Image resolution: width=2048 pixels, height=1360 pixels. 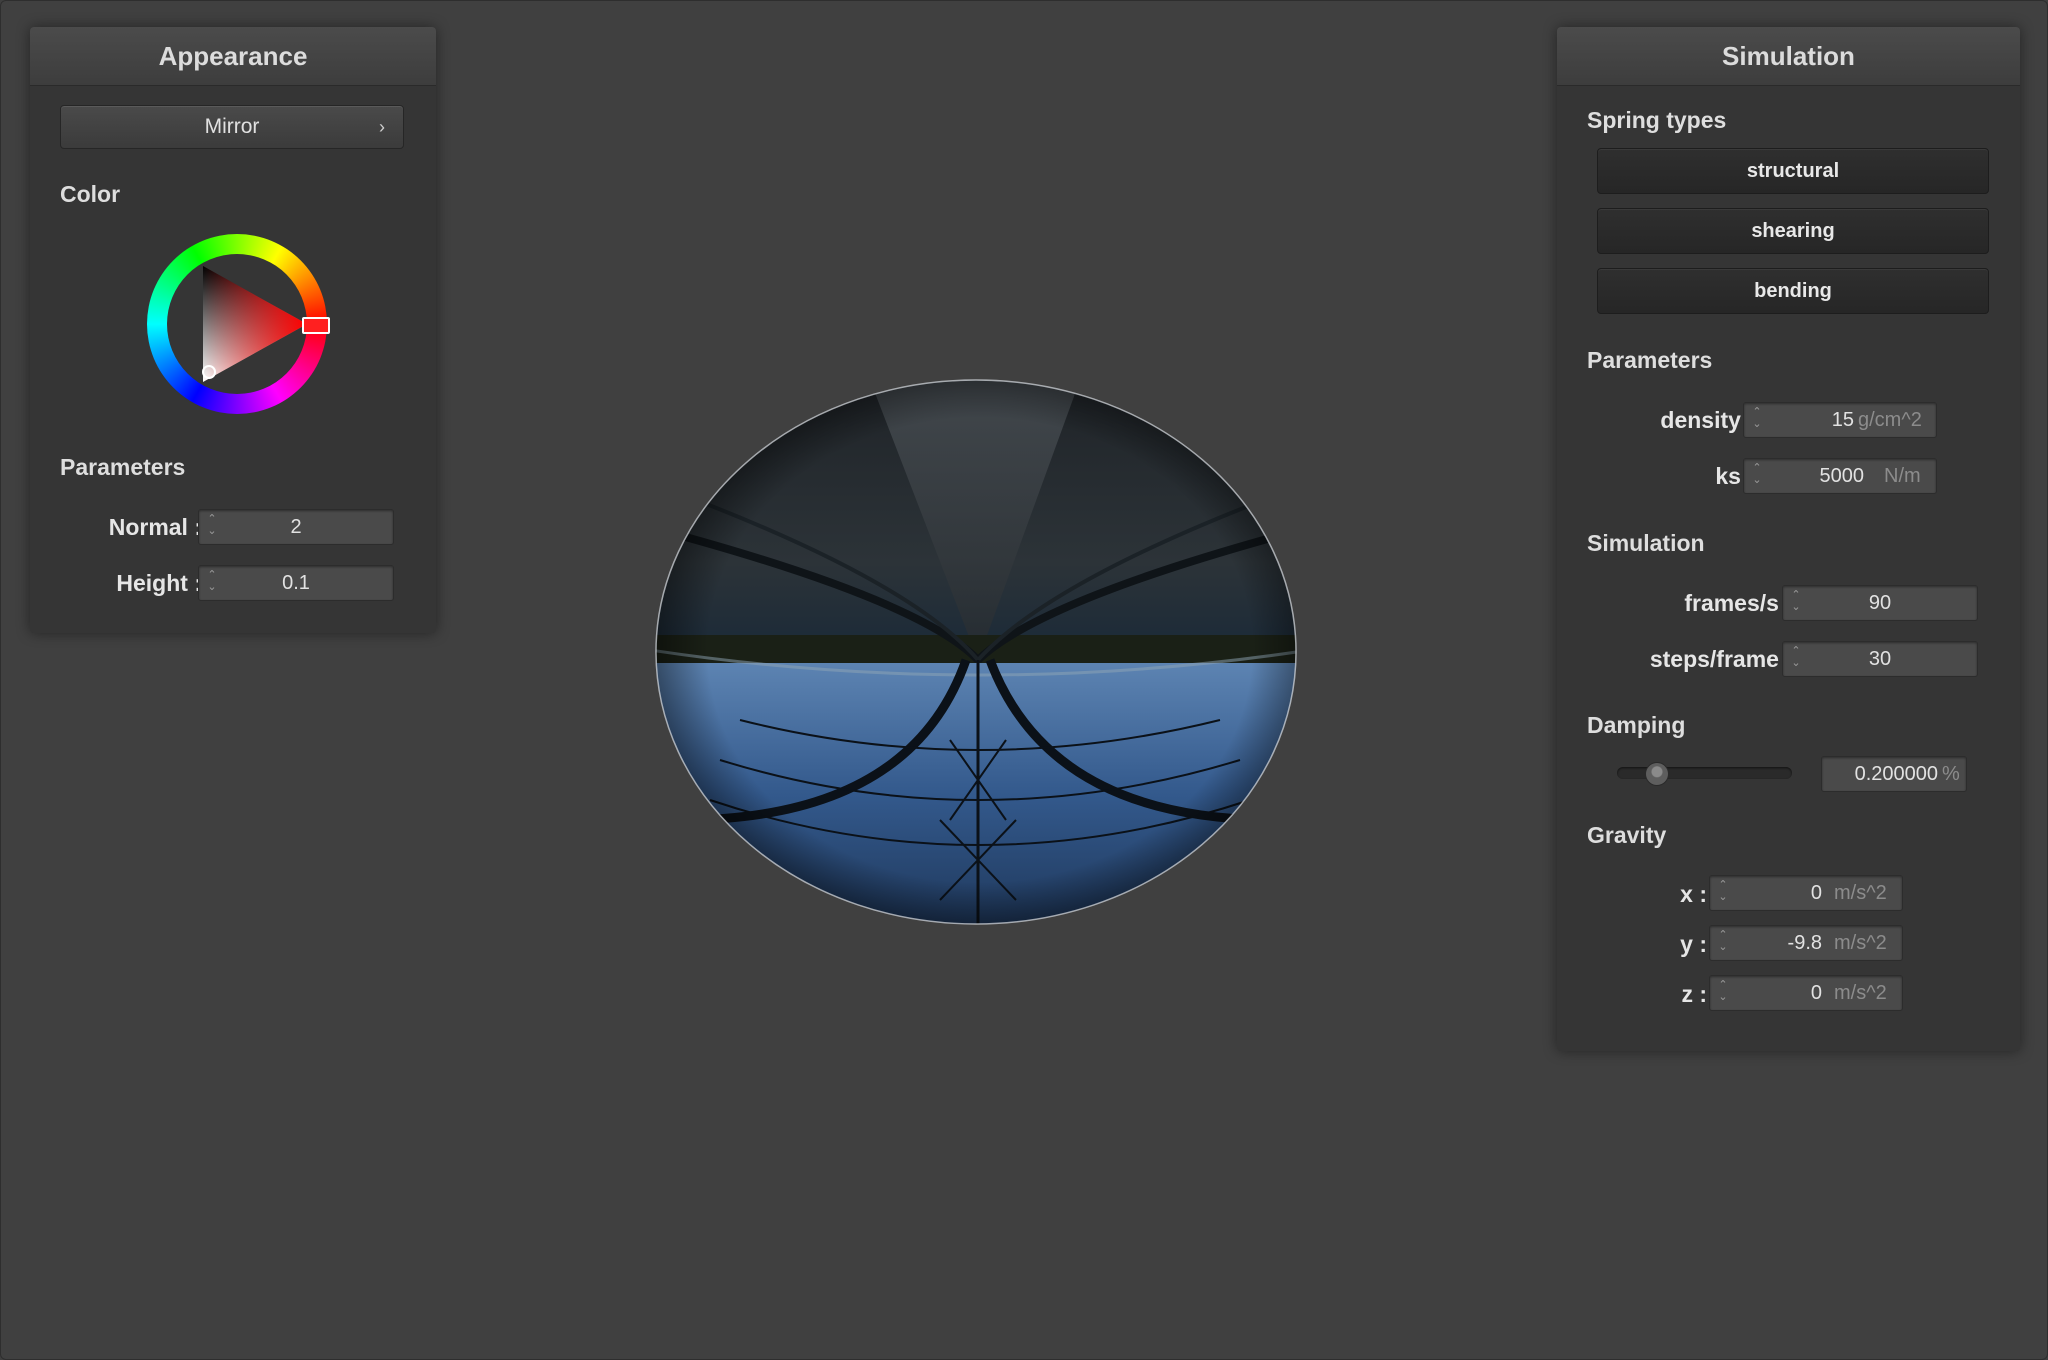 What do you see at coordinates (1788, 56) in the screenshot?
I see `simulation-title: Simulation` at bounding box center [1788, 56].